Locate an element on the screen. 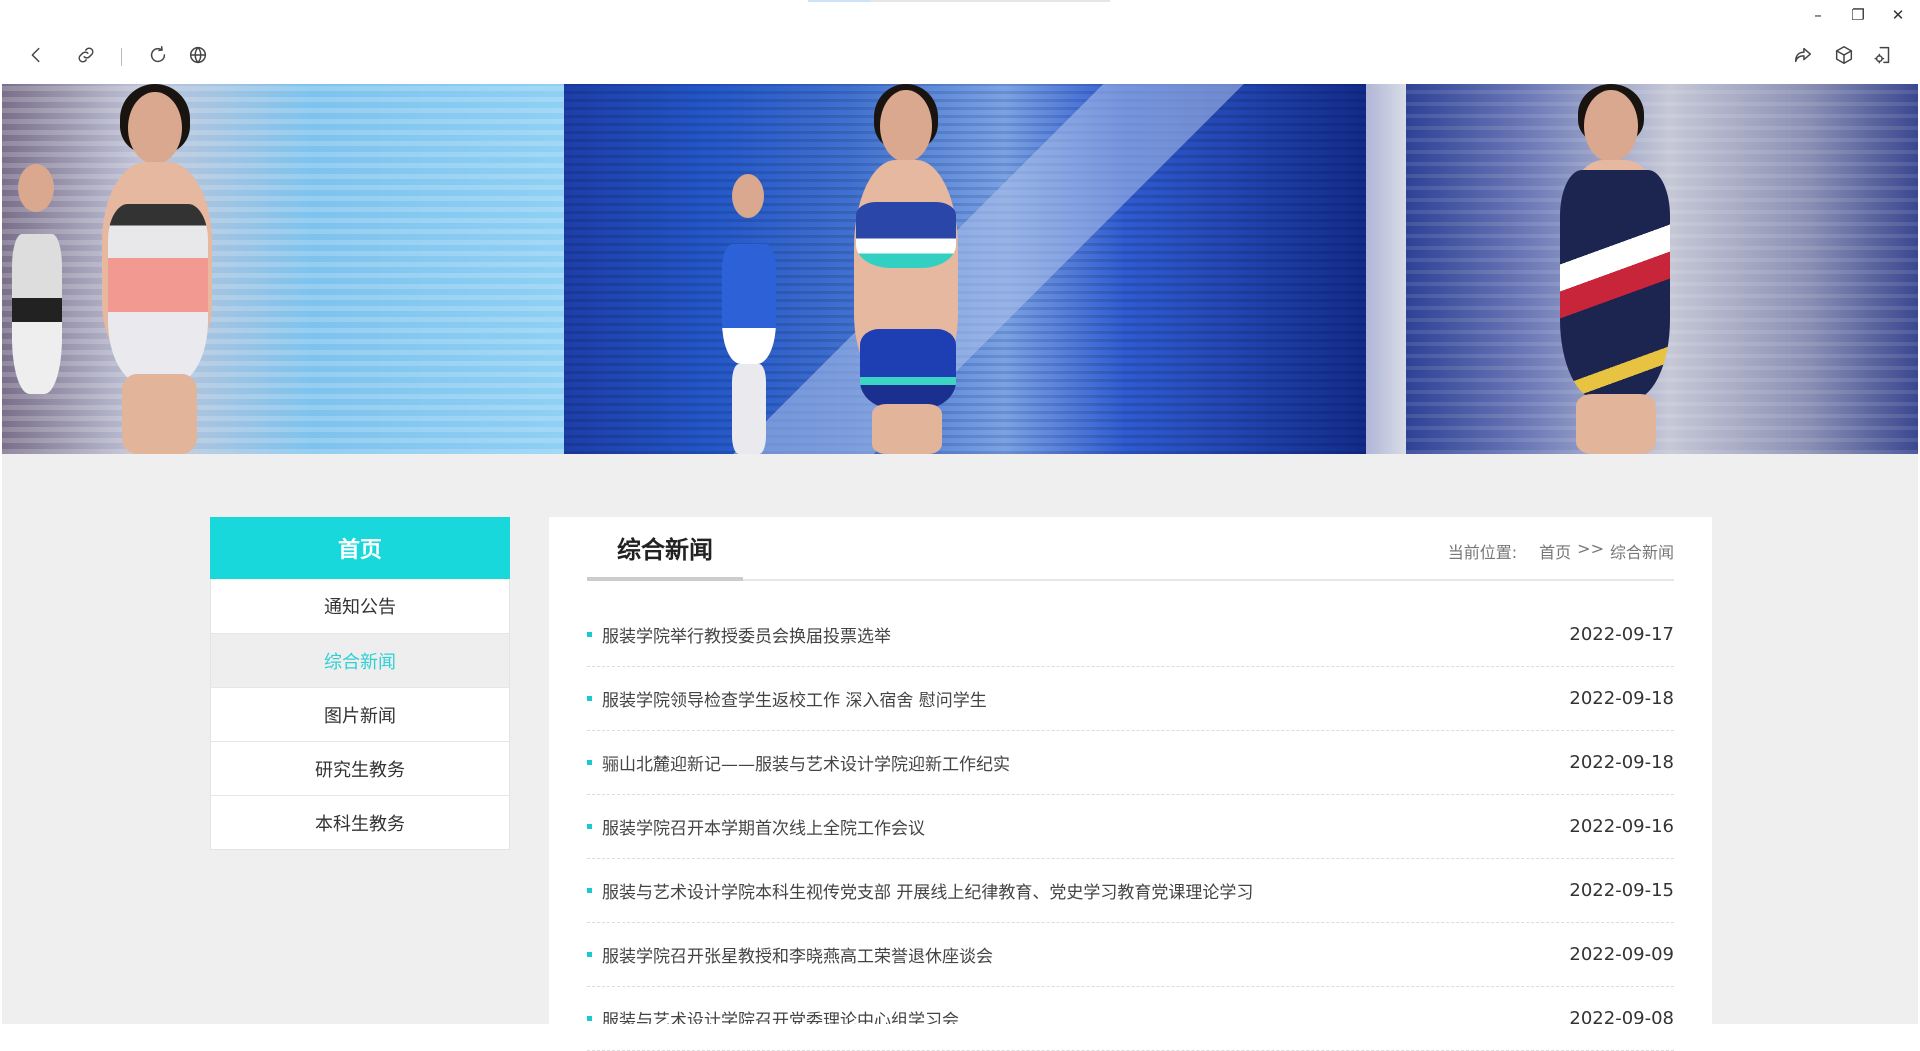 The height and width of the screenshot is (1051, 1920). news-title-link: 骊山北麓迎新记——服装与艺术设计学院迎新工作纪实 is located at coordinates (806, 762).